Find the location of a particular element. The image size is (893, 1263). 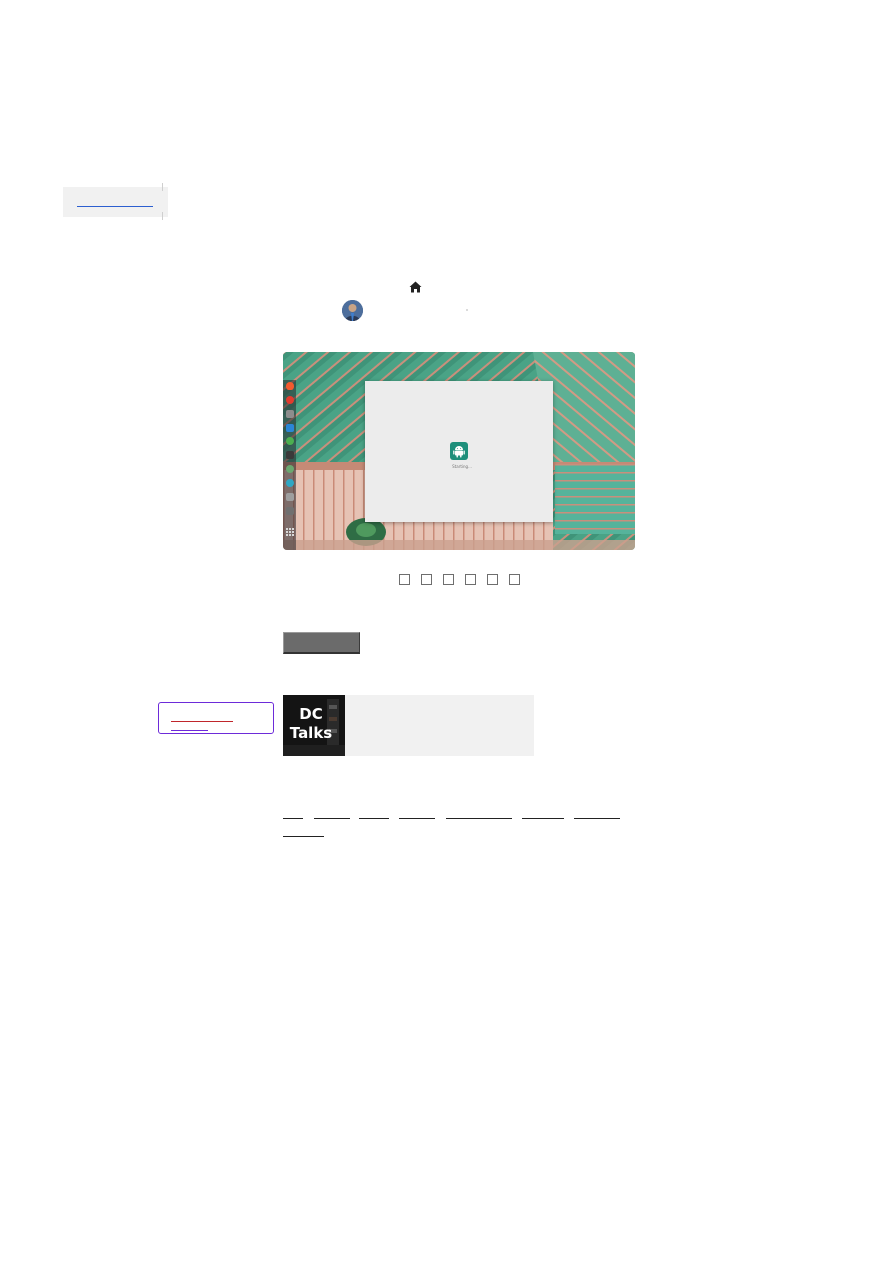

settings-icon is located at coordinates (290, 469).